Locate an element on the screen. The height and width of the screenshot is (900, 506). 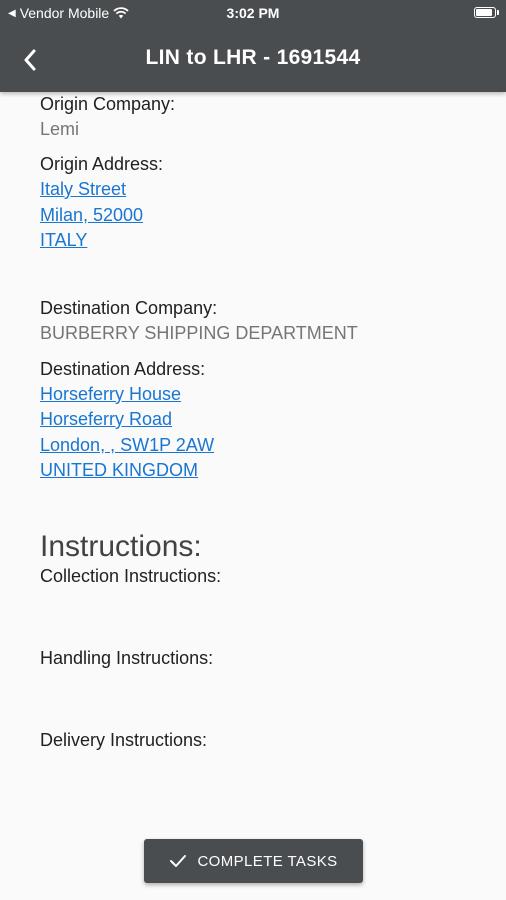
check-icon is located at coordinates (178, 861).